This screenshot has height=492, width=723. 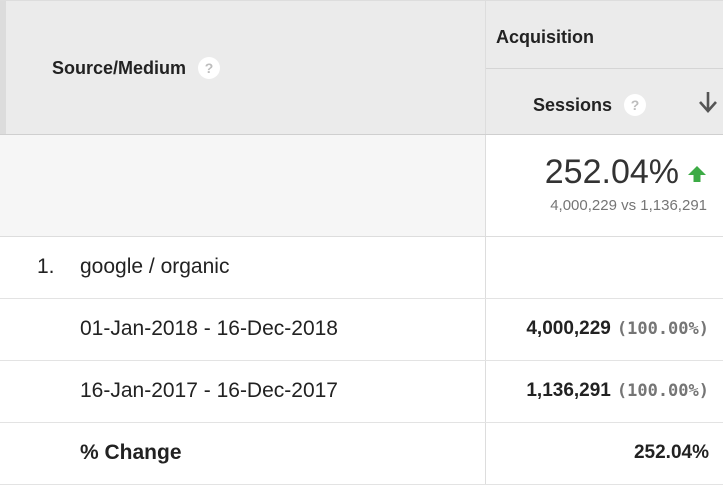 I want to click on sessions-cell: 1,136,291 (100.00%), so click(x=604, y=391).